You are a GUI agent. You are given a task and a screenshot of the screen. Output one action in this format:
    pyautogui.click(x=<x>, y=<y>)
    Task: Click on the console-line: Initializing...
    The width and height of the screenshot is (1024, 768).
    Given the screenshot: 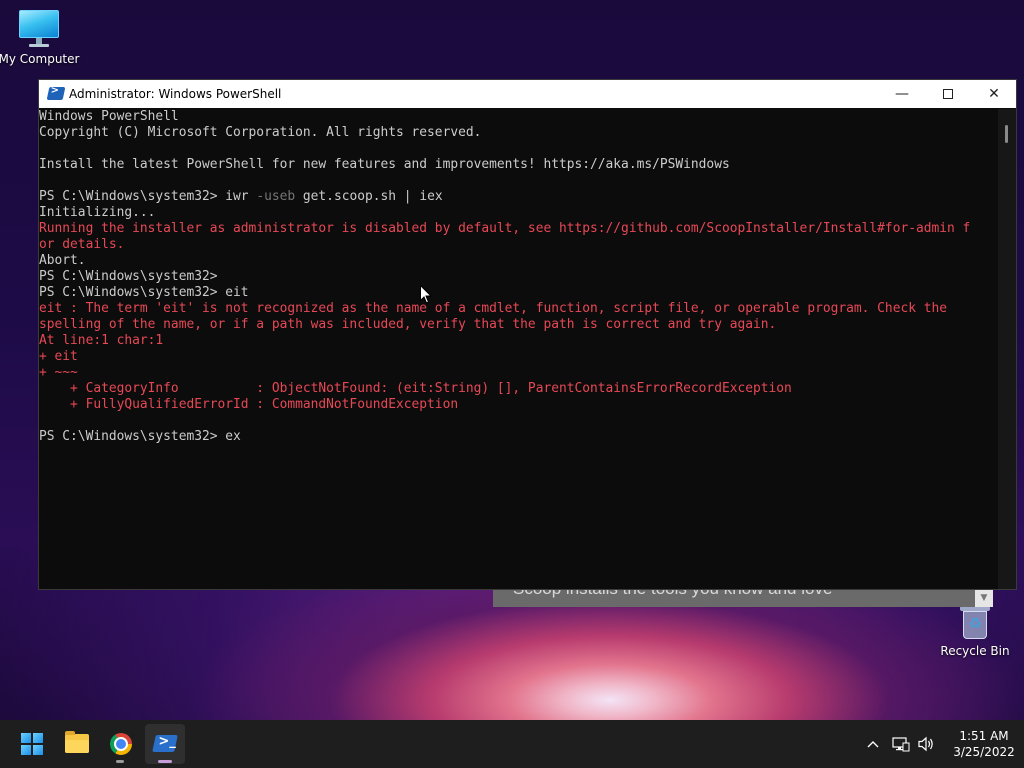 What is the action you would take?
    pyautogui.click(x=97, y=212)
    